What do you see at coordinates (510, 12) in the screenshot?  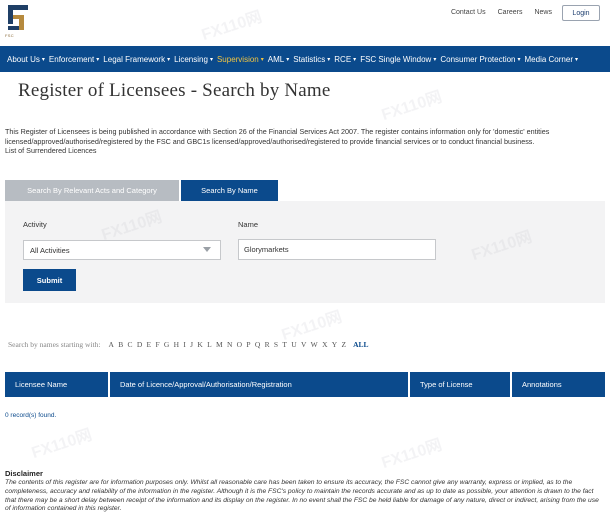 I see `careers-link: Careers` at bounding box center [510, 12].